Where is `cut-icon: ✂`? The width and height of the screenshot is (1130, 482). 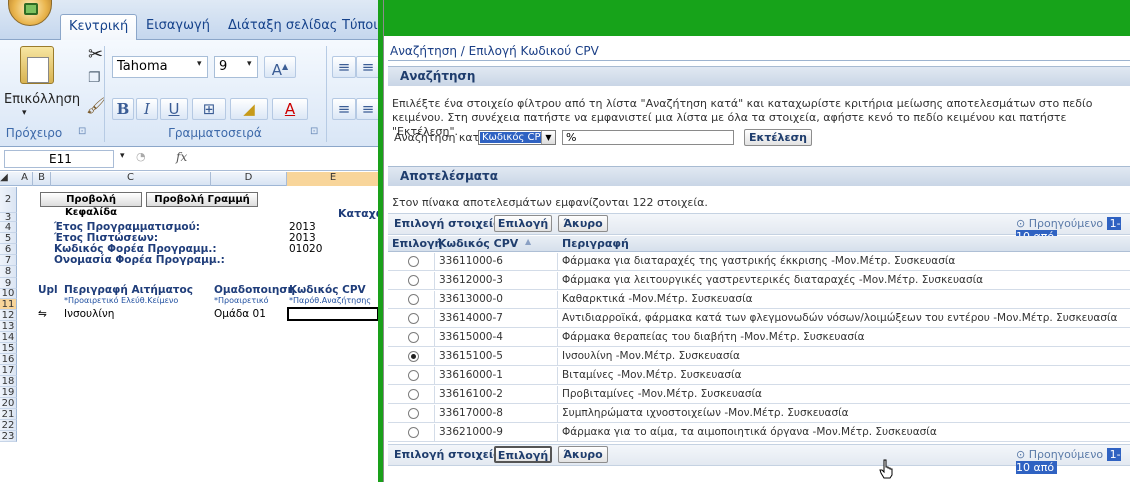 cut-icon: ✂ is located at coordinates (95, 54).